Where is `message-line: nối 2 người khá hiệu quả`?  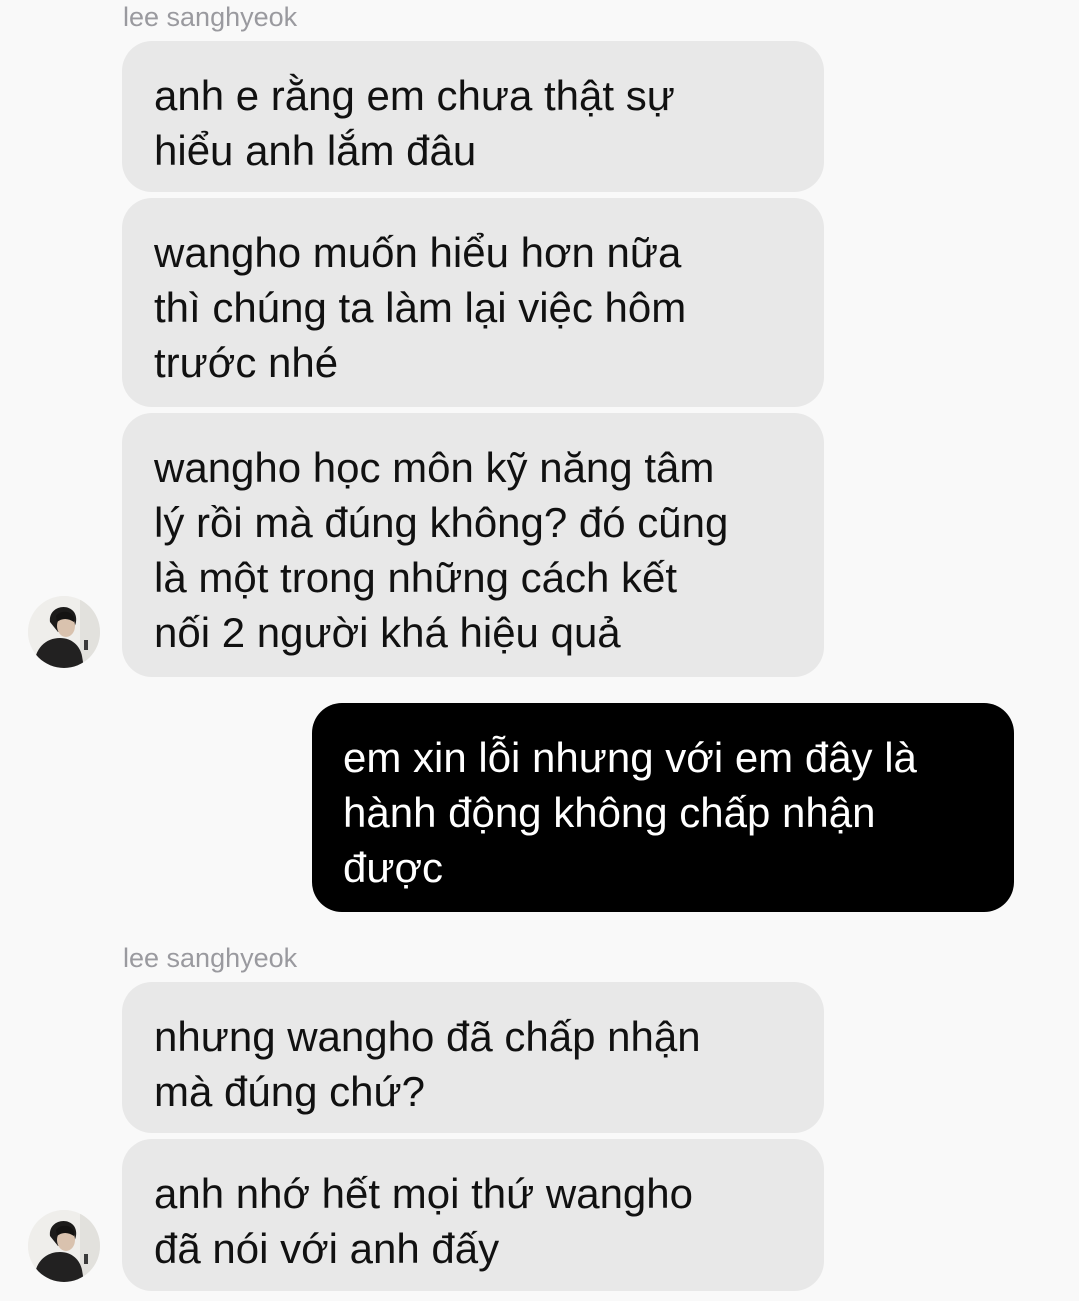 message-line: nối 2 người khá hiệu quả is located at coordinates (387, 632).